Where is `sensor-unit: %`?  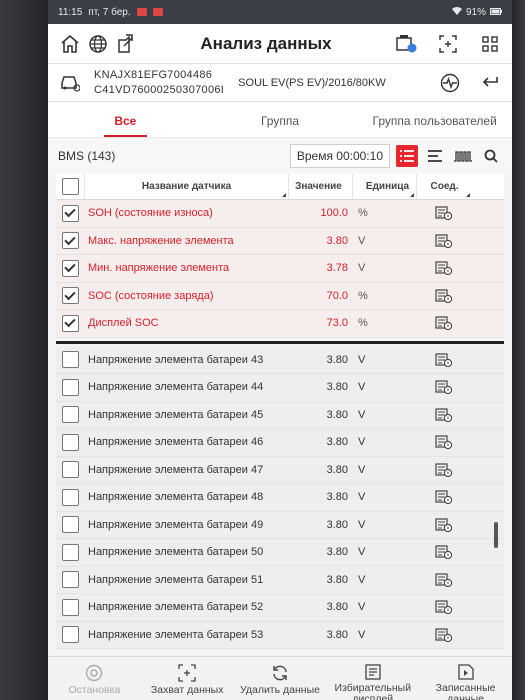 sensor-unit: % is located at coordinates (363, 323).